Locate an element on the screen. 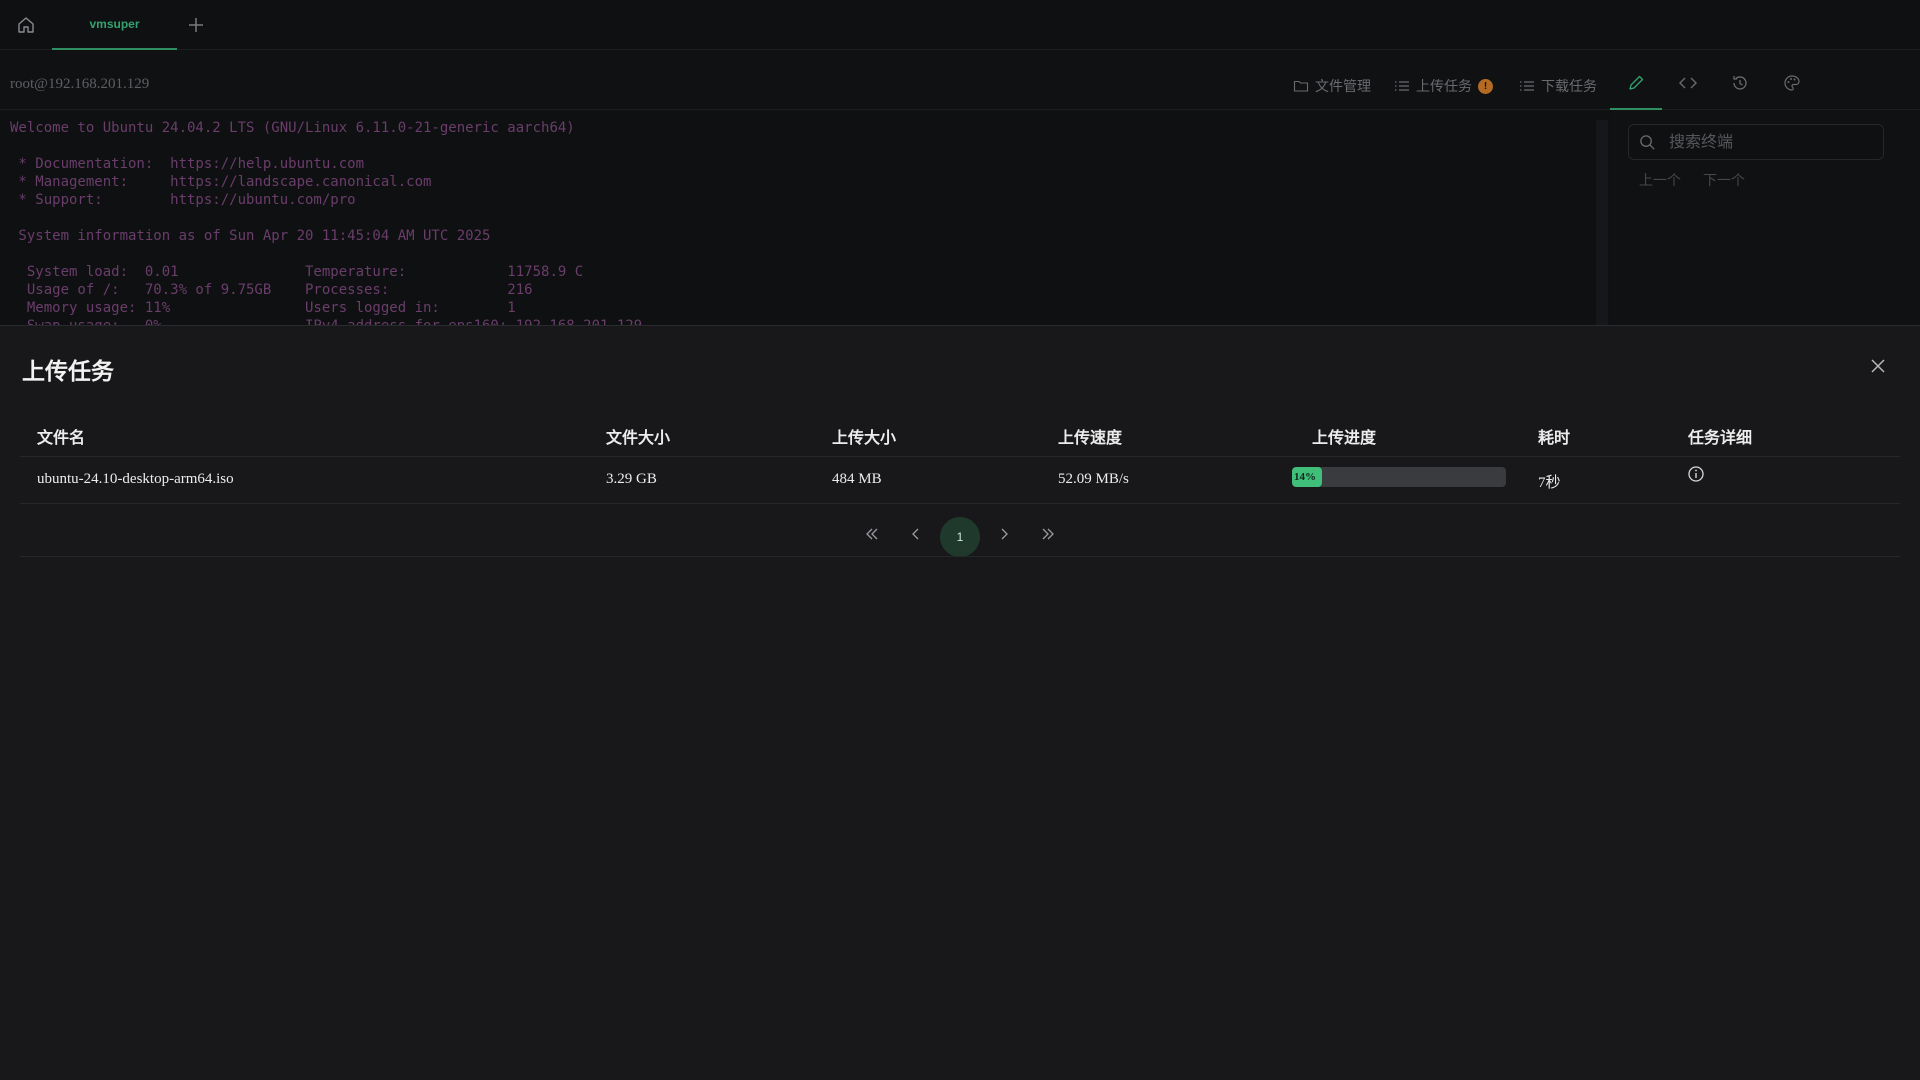 The image size is (1920, 1080). info-icon is located at coordinates (1696, 474).